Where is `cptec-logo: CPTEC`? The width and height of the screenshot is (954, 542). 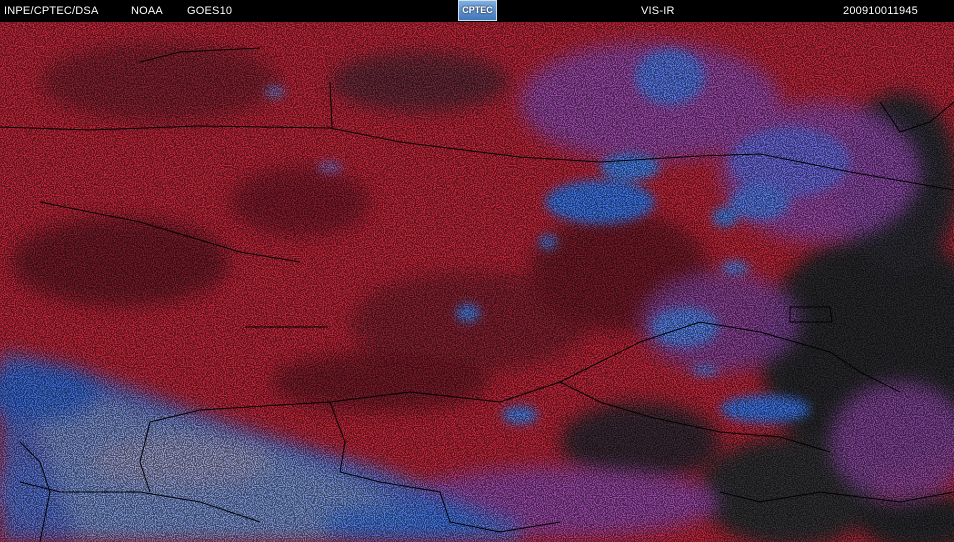
cptec-logo: CPTEC is located at coordinates (477, 10).